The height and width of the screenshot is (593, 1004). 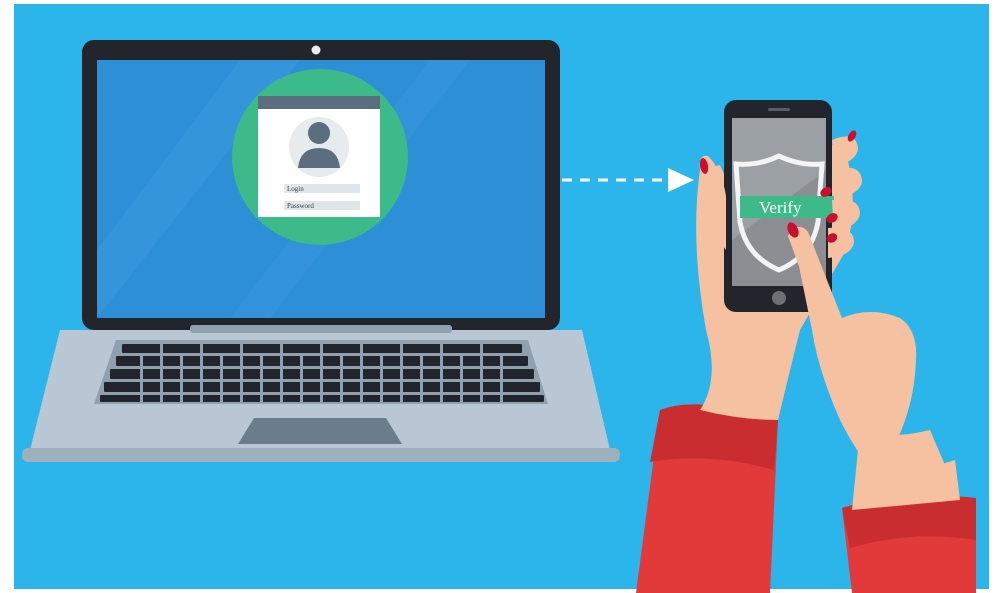 I want to click on laptop-base-edge, so click(x=321, y=455).